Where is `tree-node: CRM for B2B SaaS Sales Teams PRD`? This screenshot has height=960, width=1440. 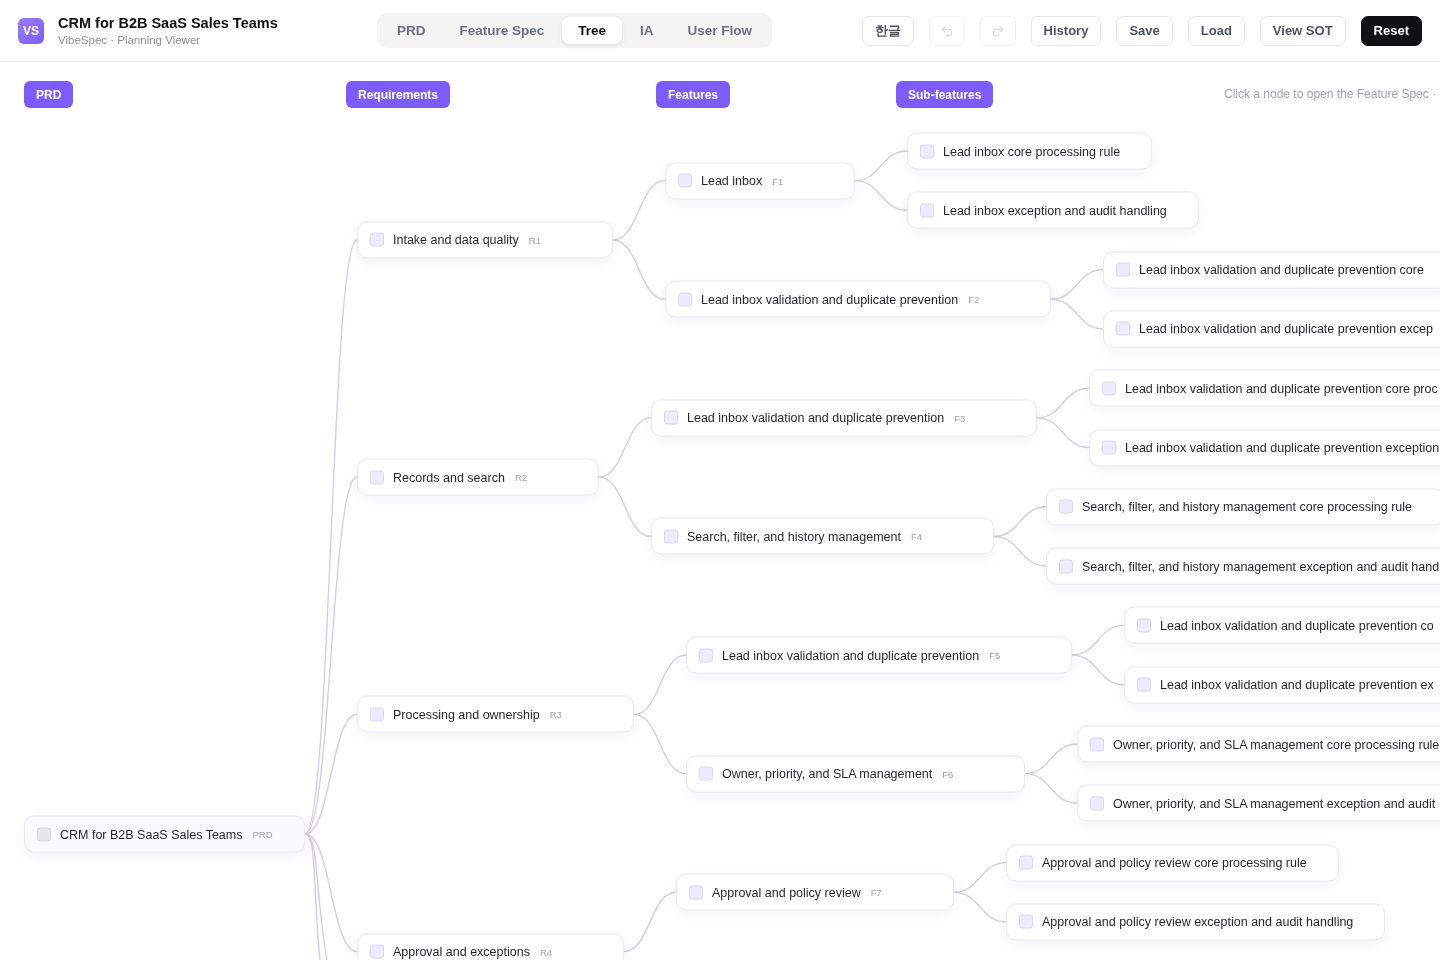
tree-node: CRM for B2B SaaS Sales Teams PRD is located at coordinates (164, 834).